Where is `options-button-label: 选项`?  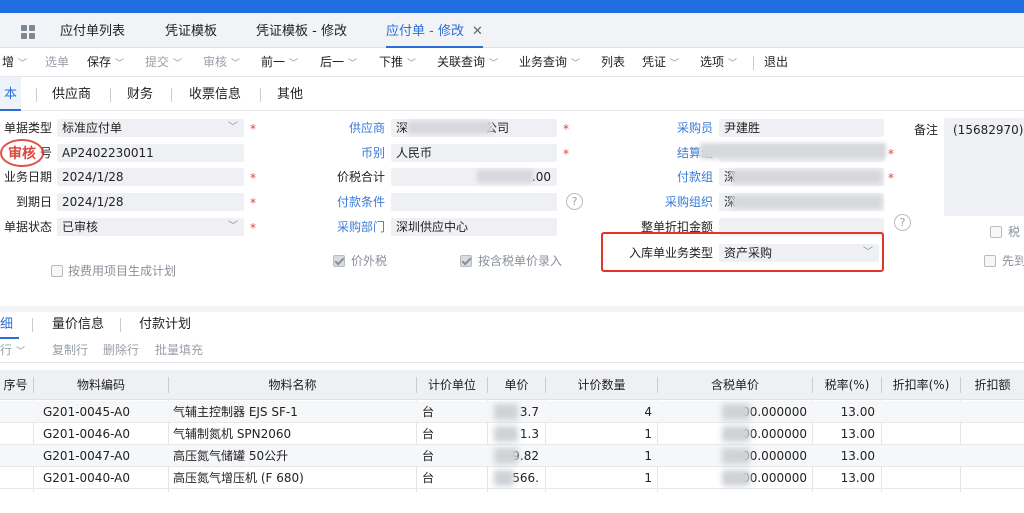 options-button-label: 选项 is located at coordinates (712, 62).